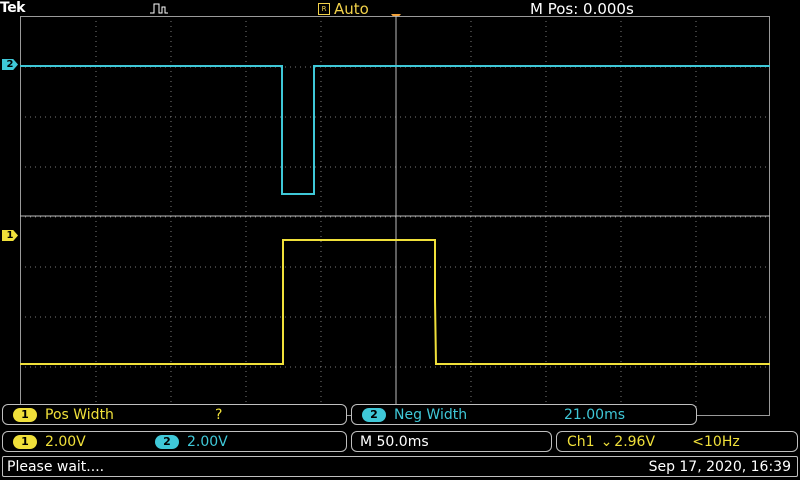 Image resolution: width=800 pixels, height=480 pixels. What do you see at coordinates (79, 414) in the screenshot?
I see `measurement-1-label: Pos Width` at bounding box center [79, 414].